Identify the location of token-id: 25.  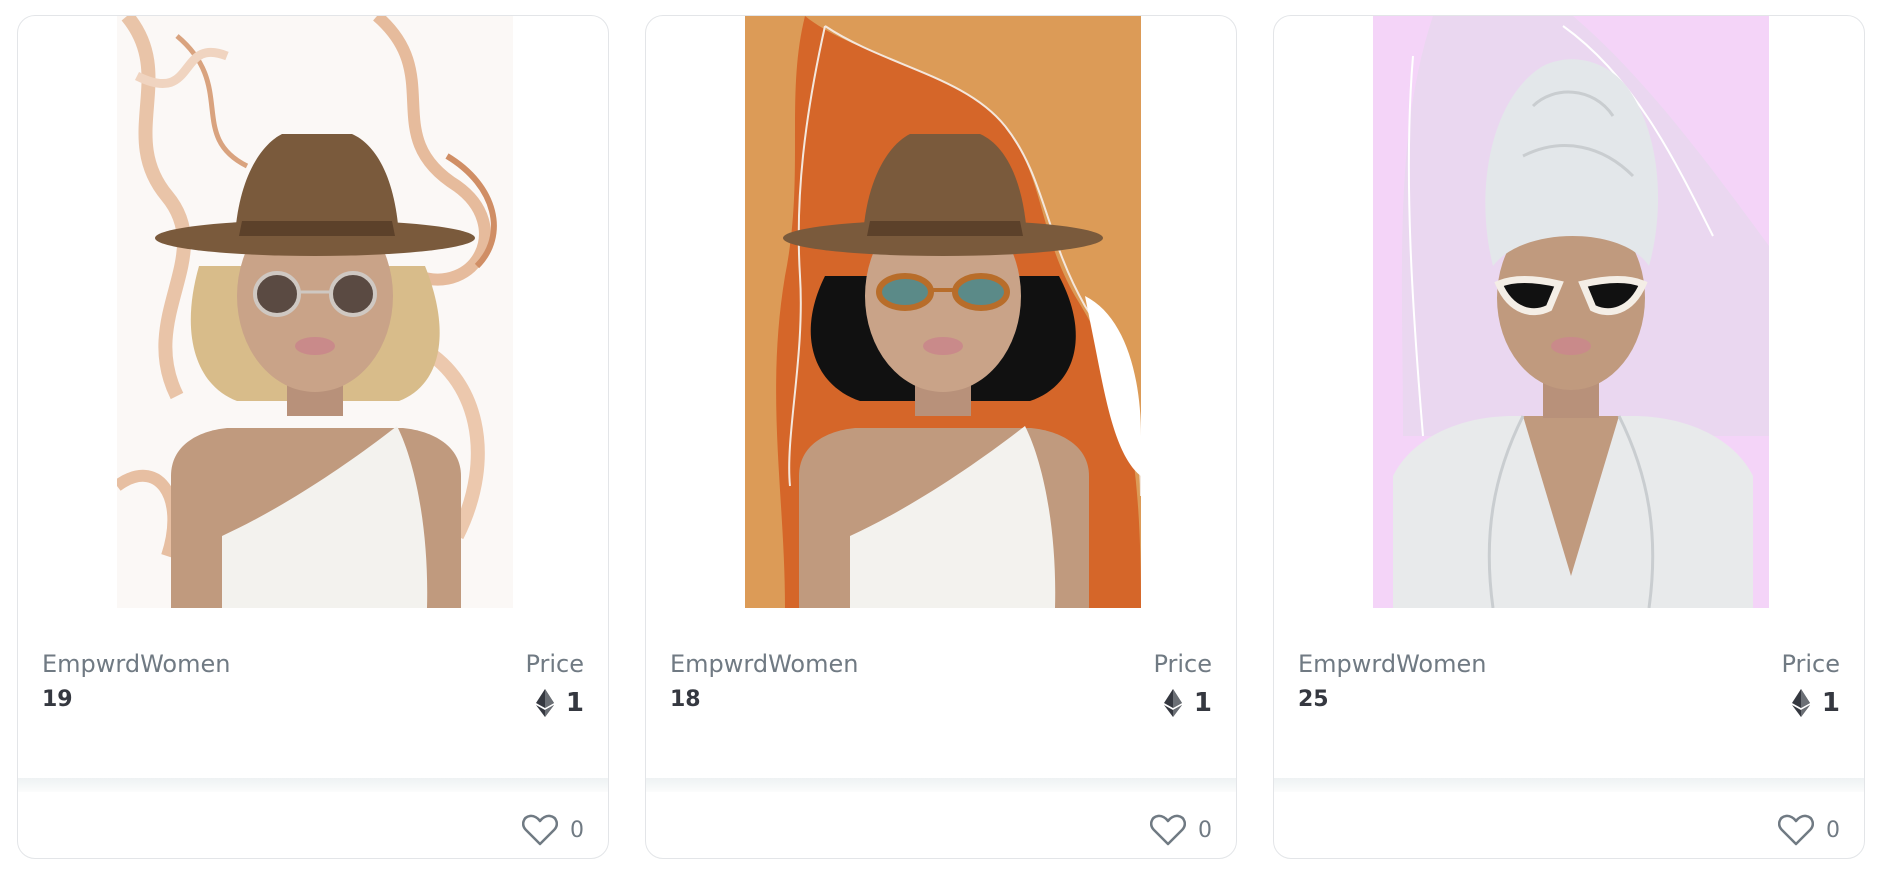
(1313, 699).